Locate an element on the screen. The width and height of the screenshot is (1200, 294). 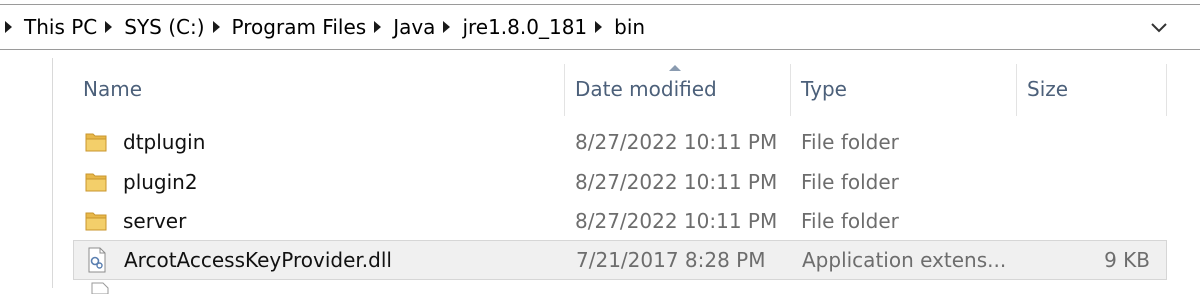
breadcrumb-bin: bin is located at coordinates (629, 27).